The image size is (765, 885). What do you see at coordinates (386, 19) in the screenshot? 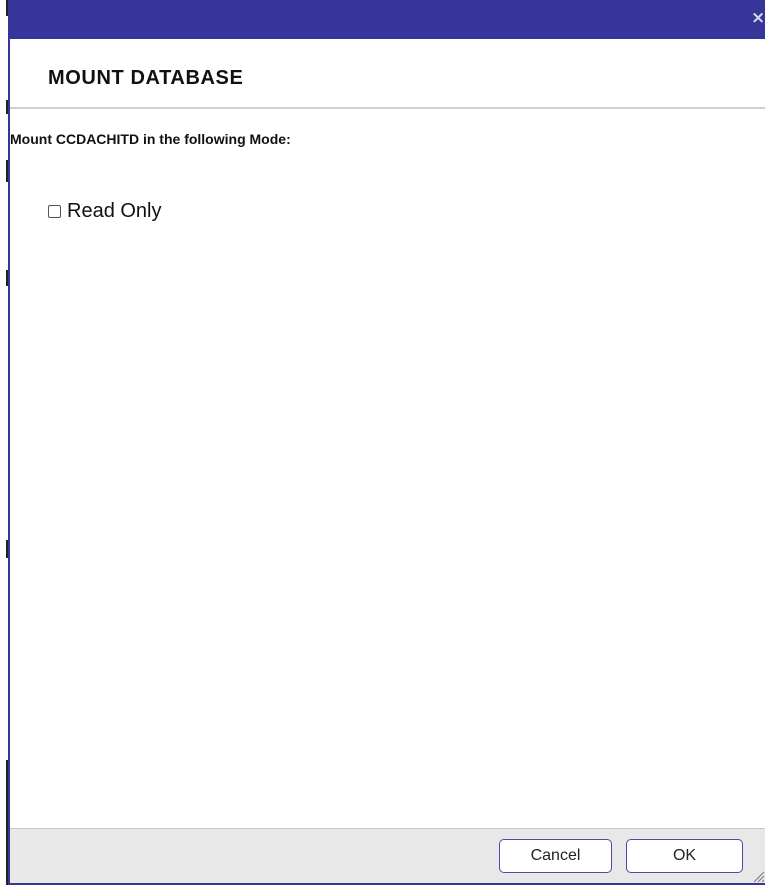
I see `dialog-titlebar: ×` at bounding box center [386, 19].